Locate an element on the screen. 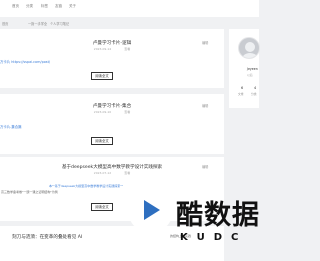 This screenshot has width=320, height=261. post-meta: 2023-09-10 查看 is located at coordinates (112, 112).